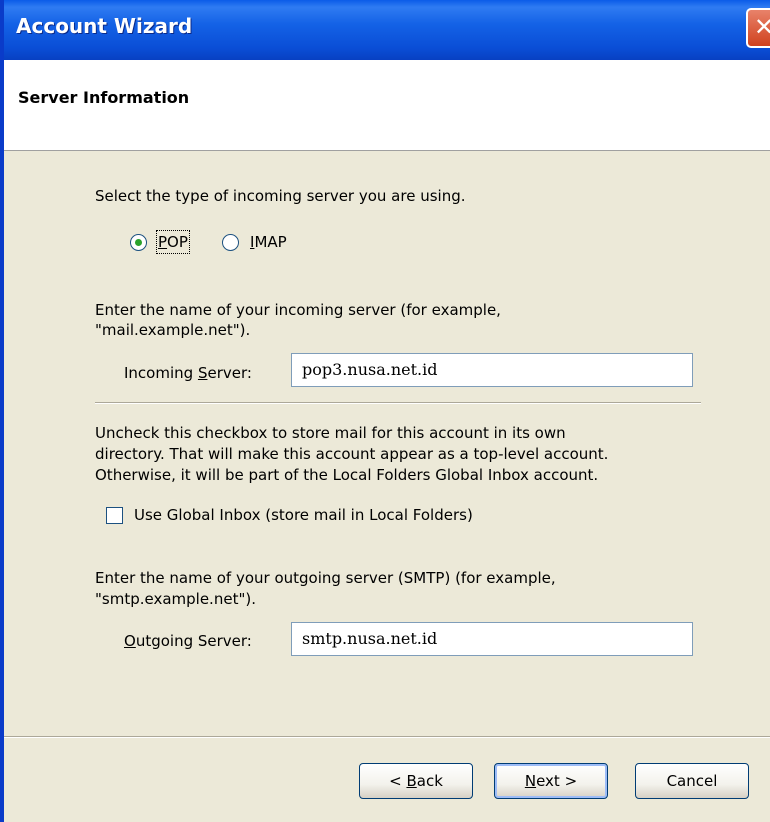  I want to click on imap-radio, so click(230, 242).